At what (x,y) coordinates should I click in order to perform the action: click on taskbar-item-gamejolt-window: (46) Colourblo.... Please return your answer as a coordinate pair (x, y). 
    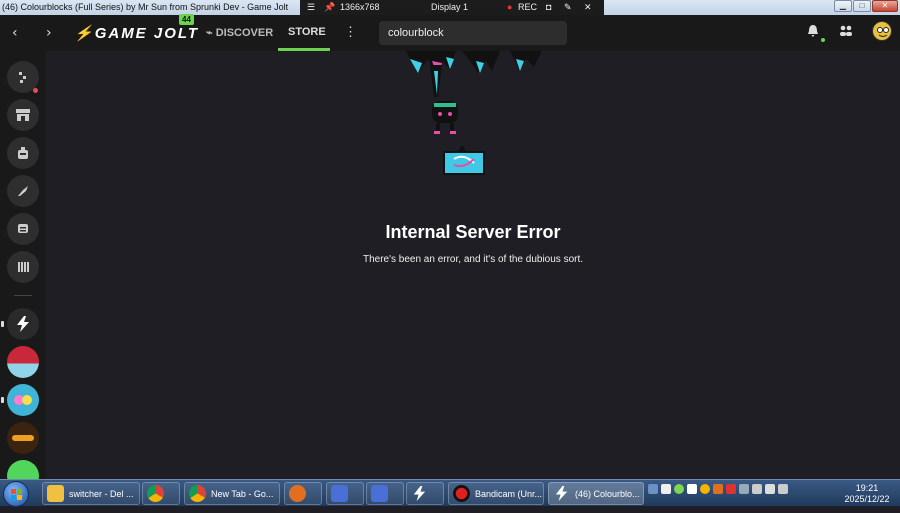
    Looking at the image, I should click on (596, 493).